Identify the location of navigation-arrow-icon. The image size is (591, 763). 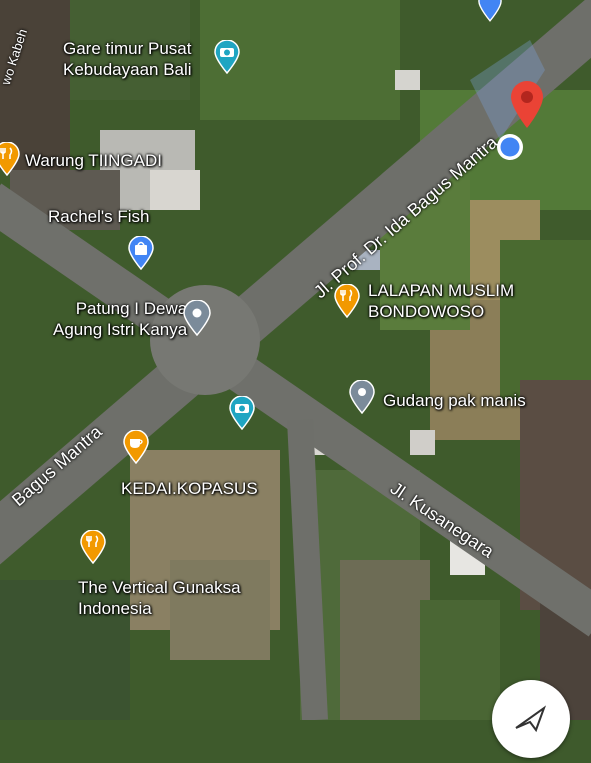
(531, 719).